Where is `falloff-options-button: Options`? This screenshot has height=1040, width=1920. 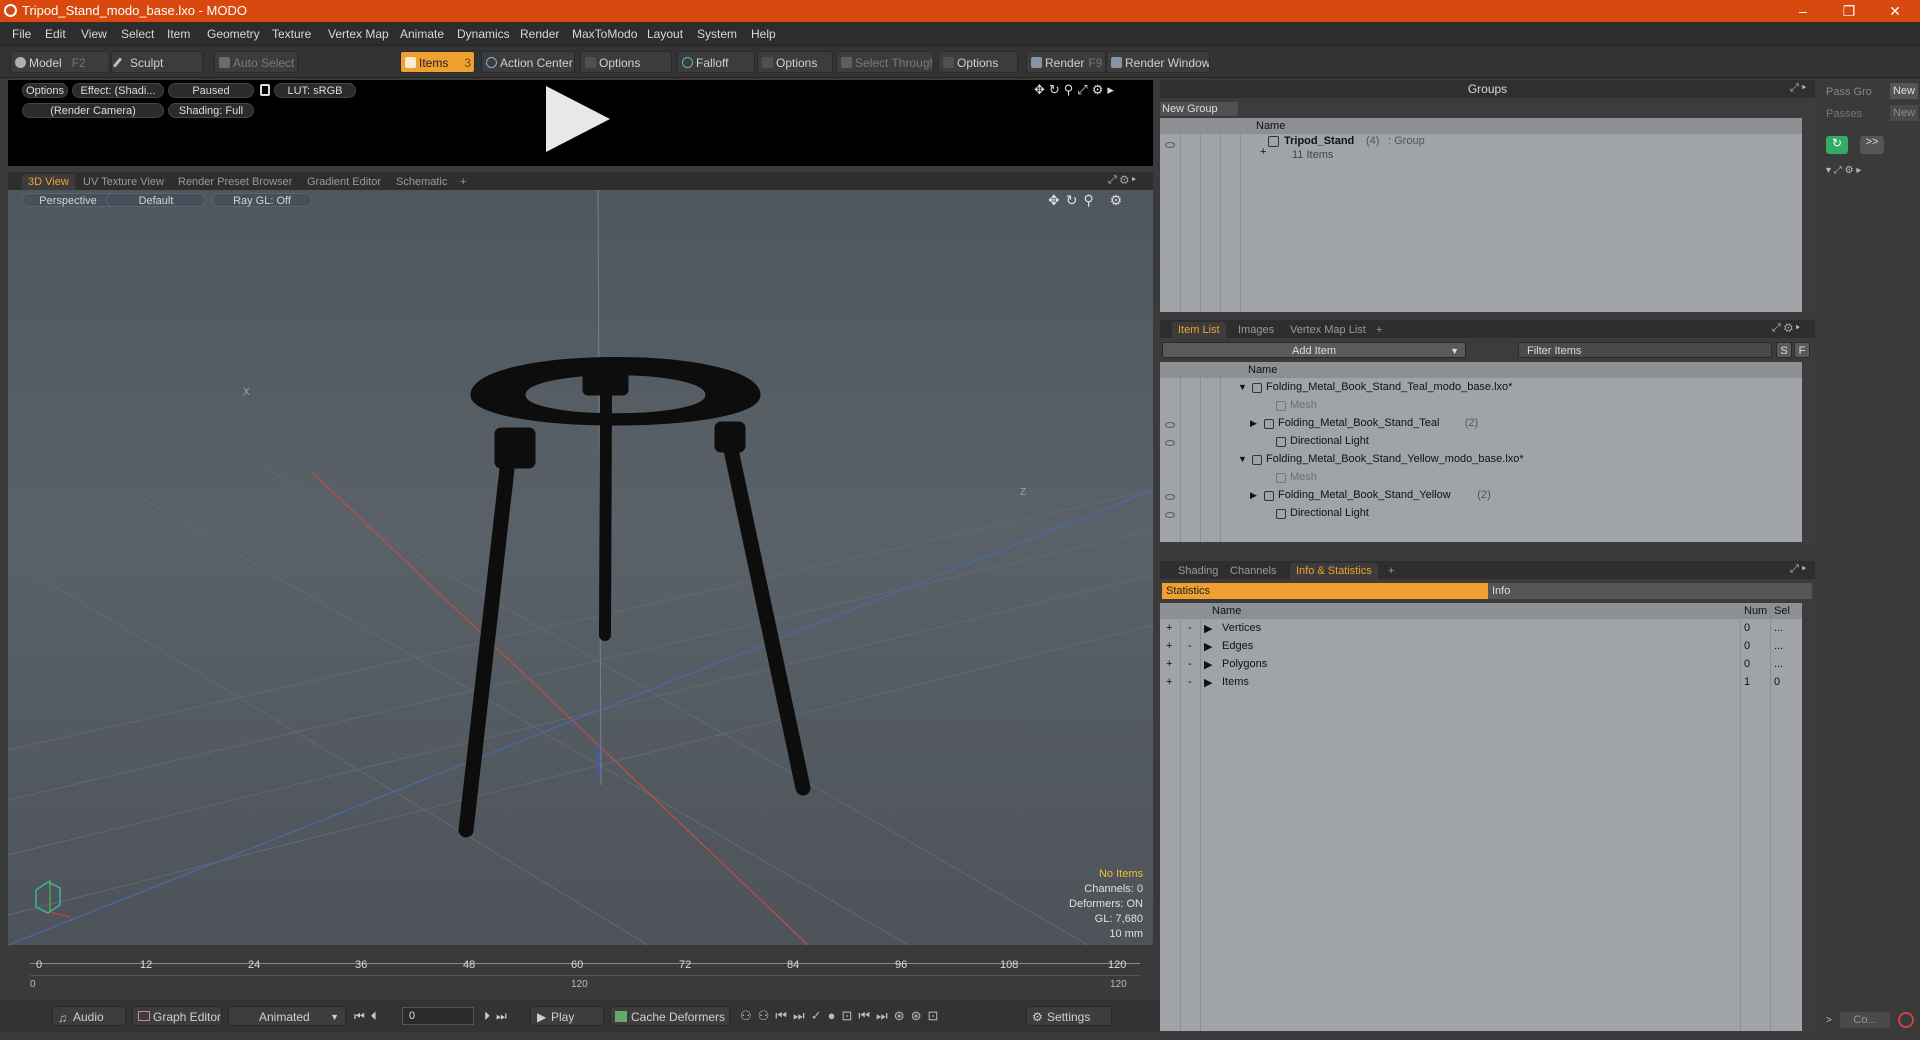
falloff-options-button: Options is located at coordinates (795, 62).